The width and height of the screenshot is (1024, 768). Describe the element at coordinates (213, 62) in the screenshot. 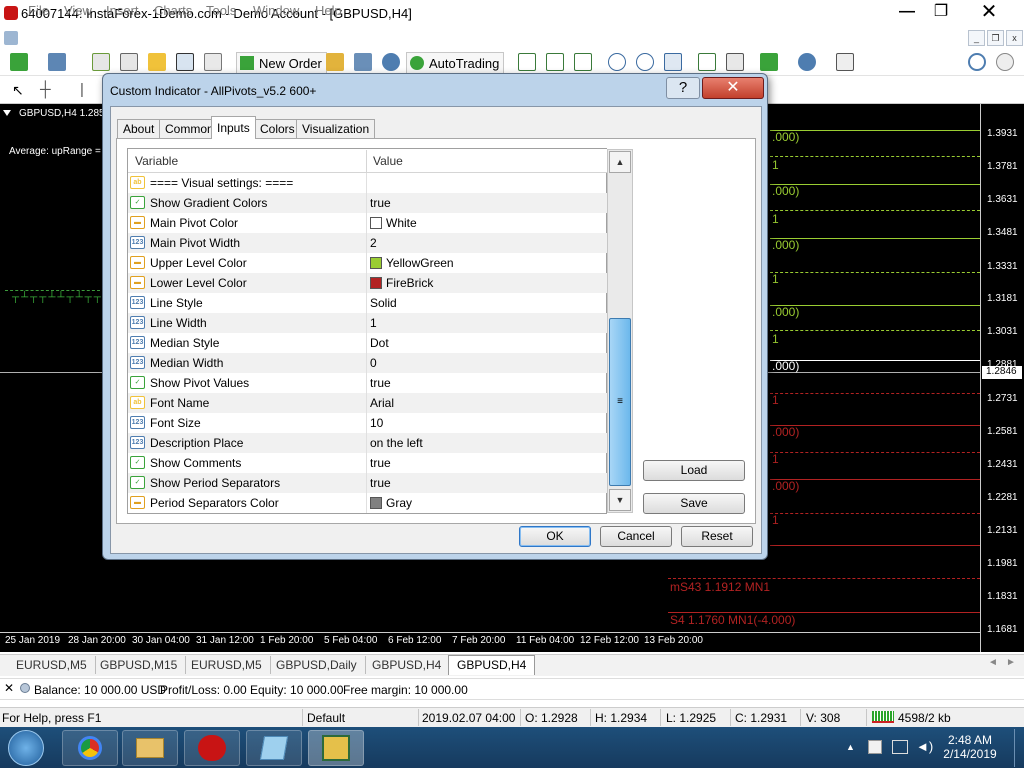

I see `tester-icon` at that location.